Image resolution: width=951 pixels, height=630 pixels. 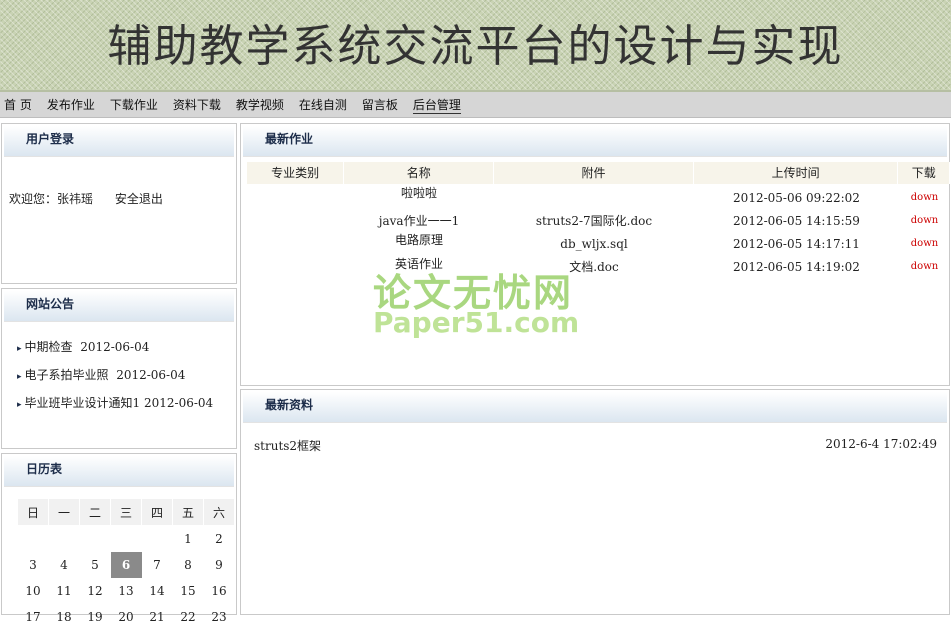 What do you see at coordinates (188, 617) in the screenshot?
I see `calendar-day: 22` at bounding box center [188, 617].